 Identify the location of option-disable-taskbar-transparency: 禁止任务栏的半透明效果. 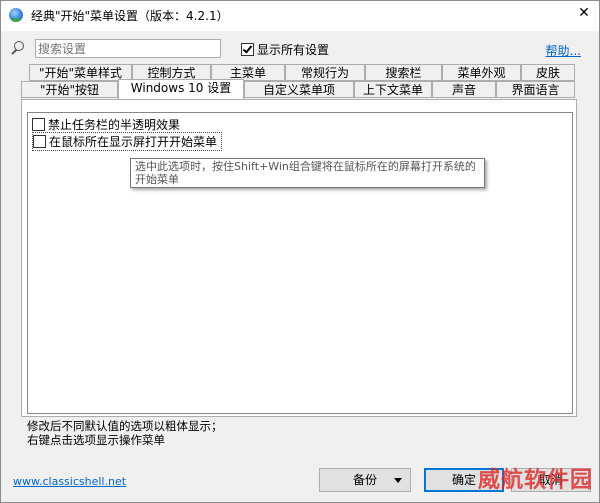
(106, 124).